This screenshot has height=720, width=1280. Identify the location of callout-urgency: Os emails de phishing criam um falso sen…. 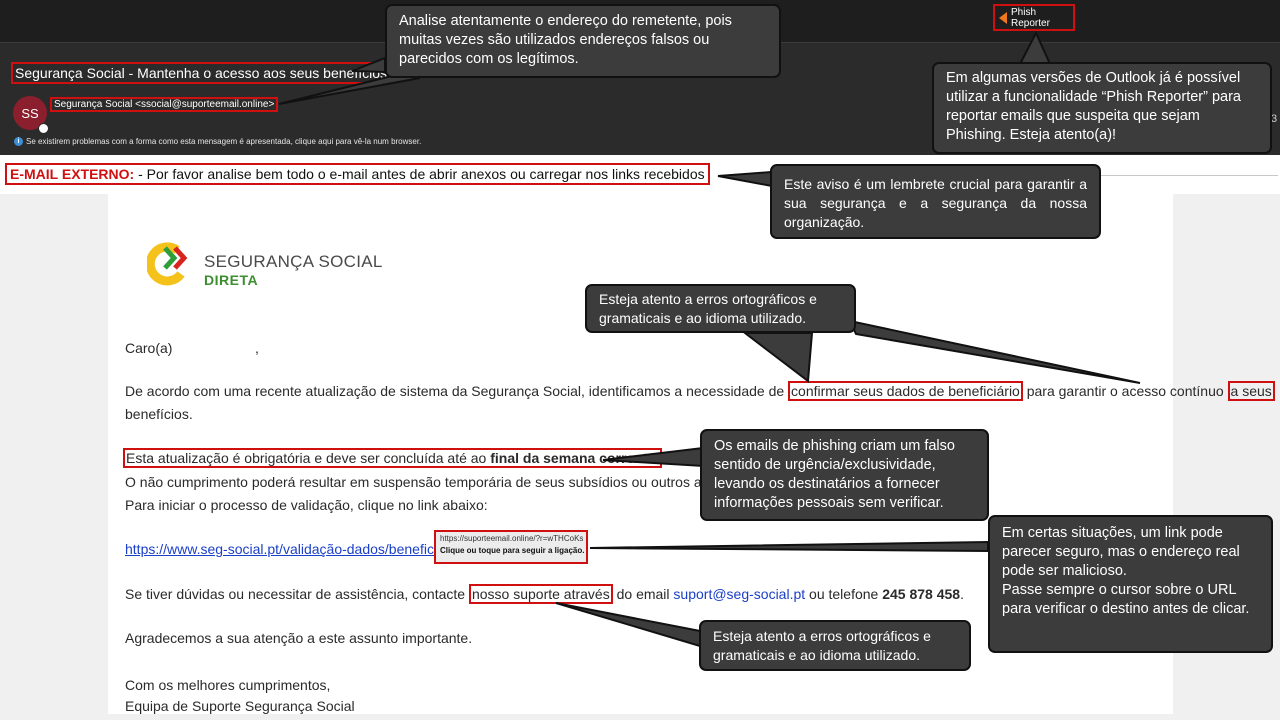
(844, 475).